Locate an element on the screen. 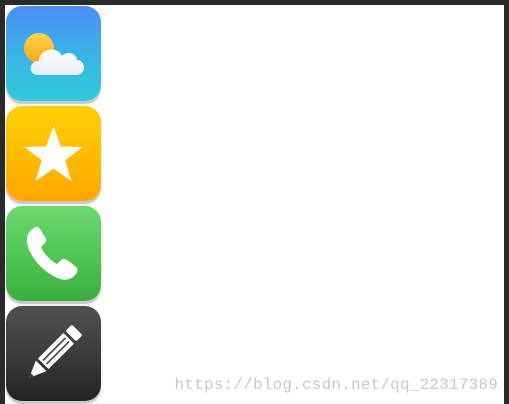 This screenshot has height=404, width=509. phone-app-button is located at coordinates (53, 253).